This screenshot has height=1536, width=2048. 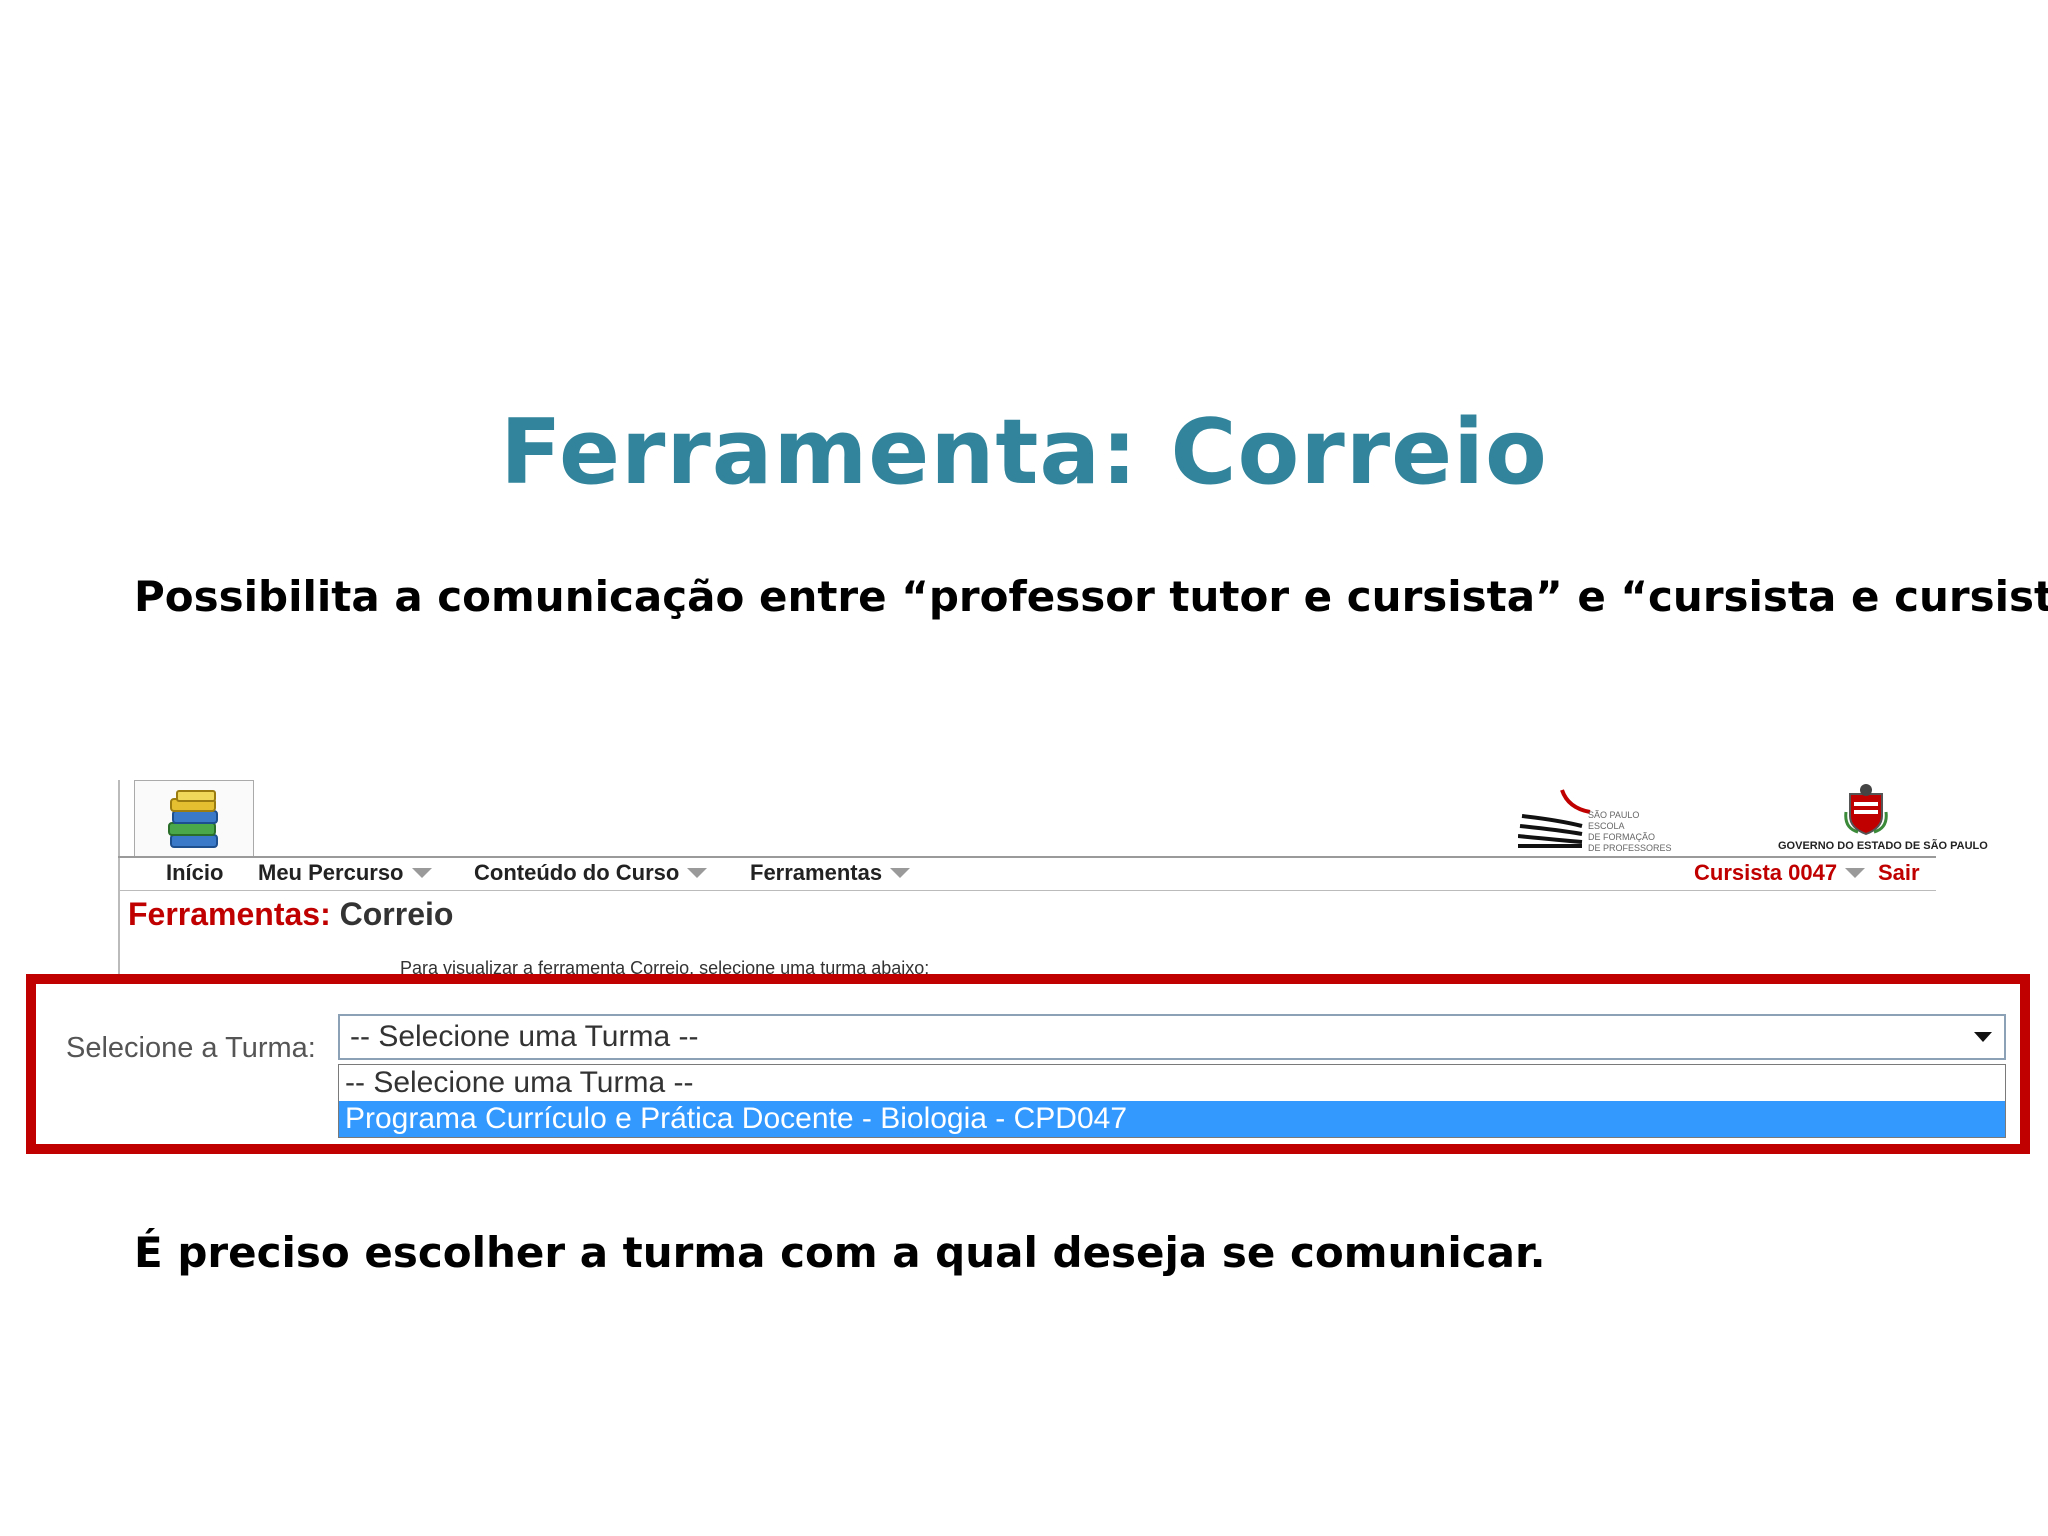 I want to click on government-logo: GOVERNO DO ESTADO DE SÃO PAULO, so click(x=1883, y=818).